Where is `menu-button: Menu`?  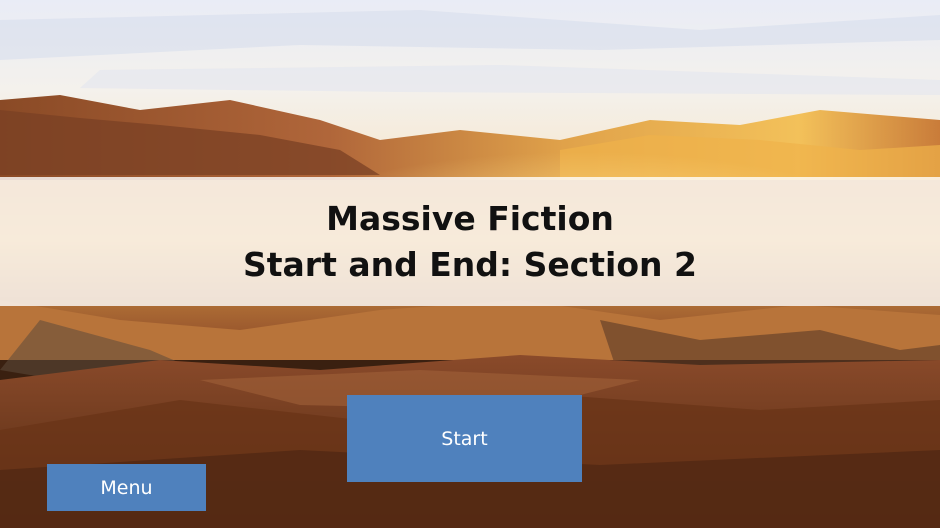
menu-button: Menu is located at coordinates (126, 487).